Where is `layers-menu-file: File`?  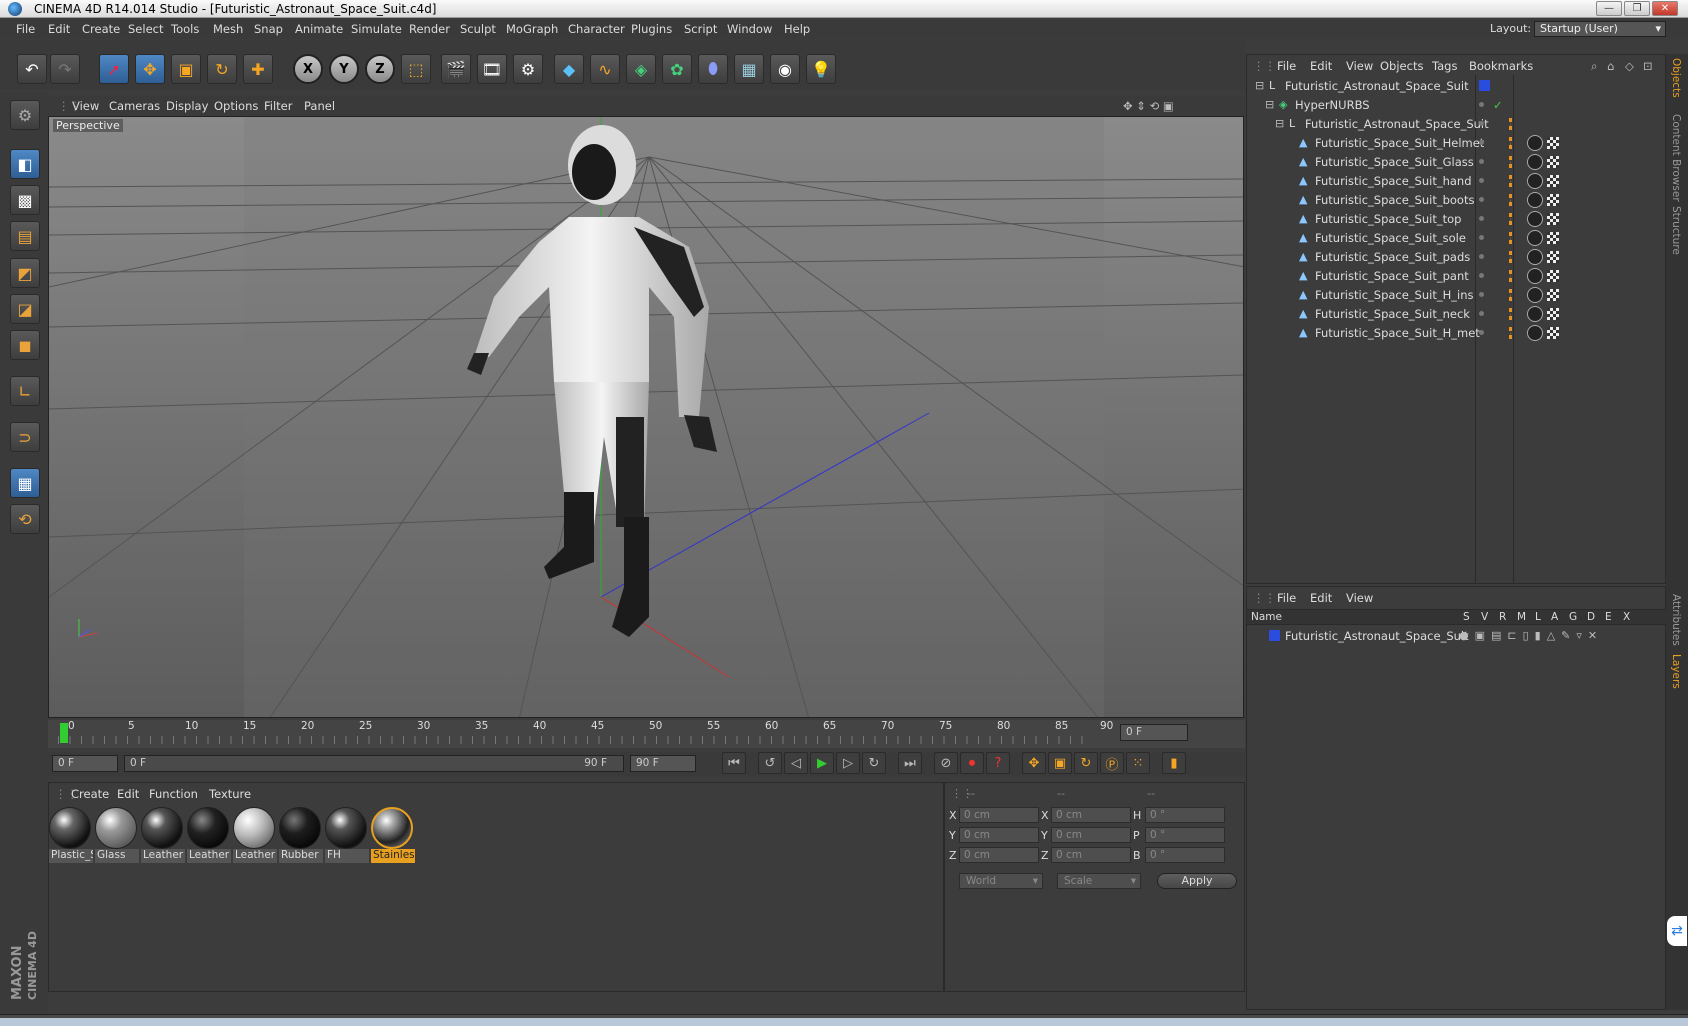 layers-menu-file: File is located at coordinates (1286, 598).